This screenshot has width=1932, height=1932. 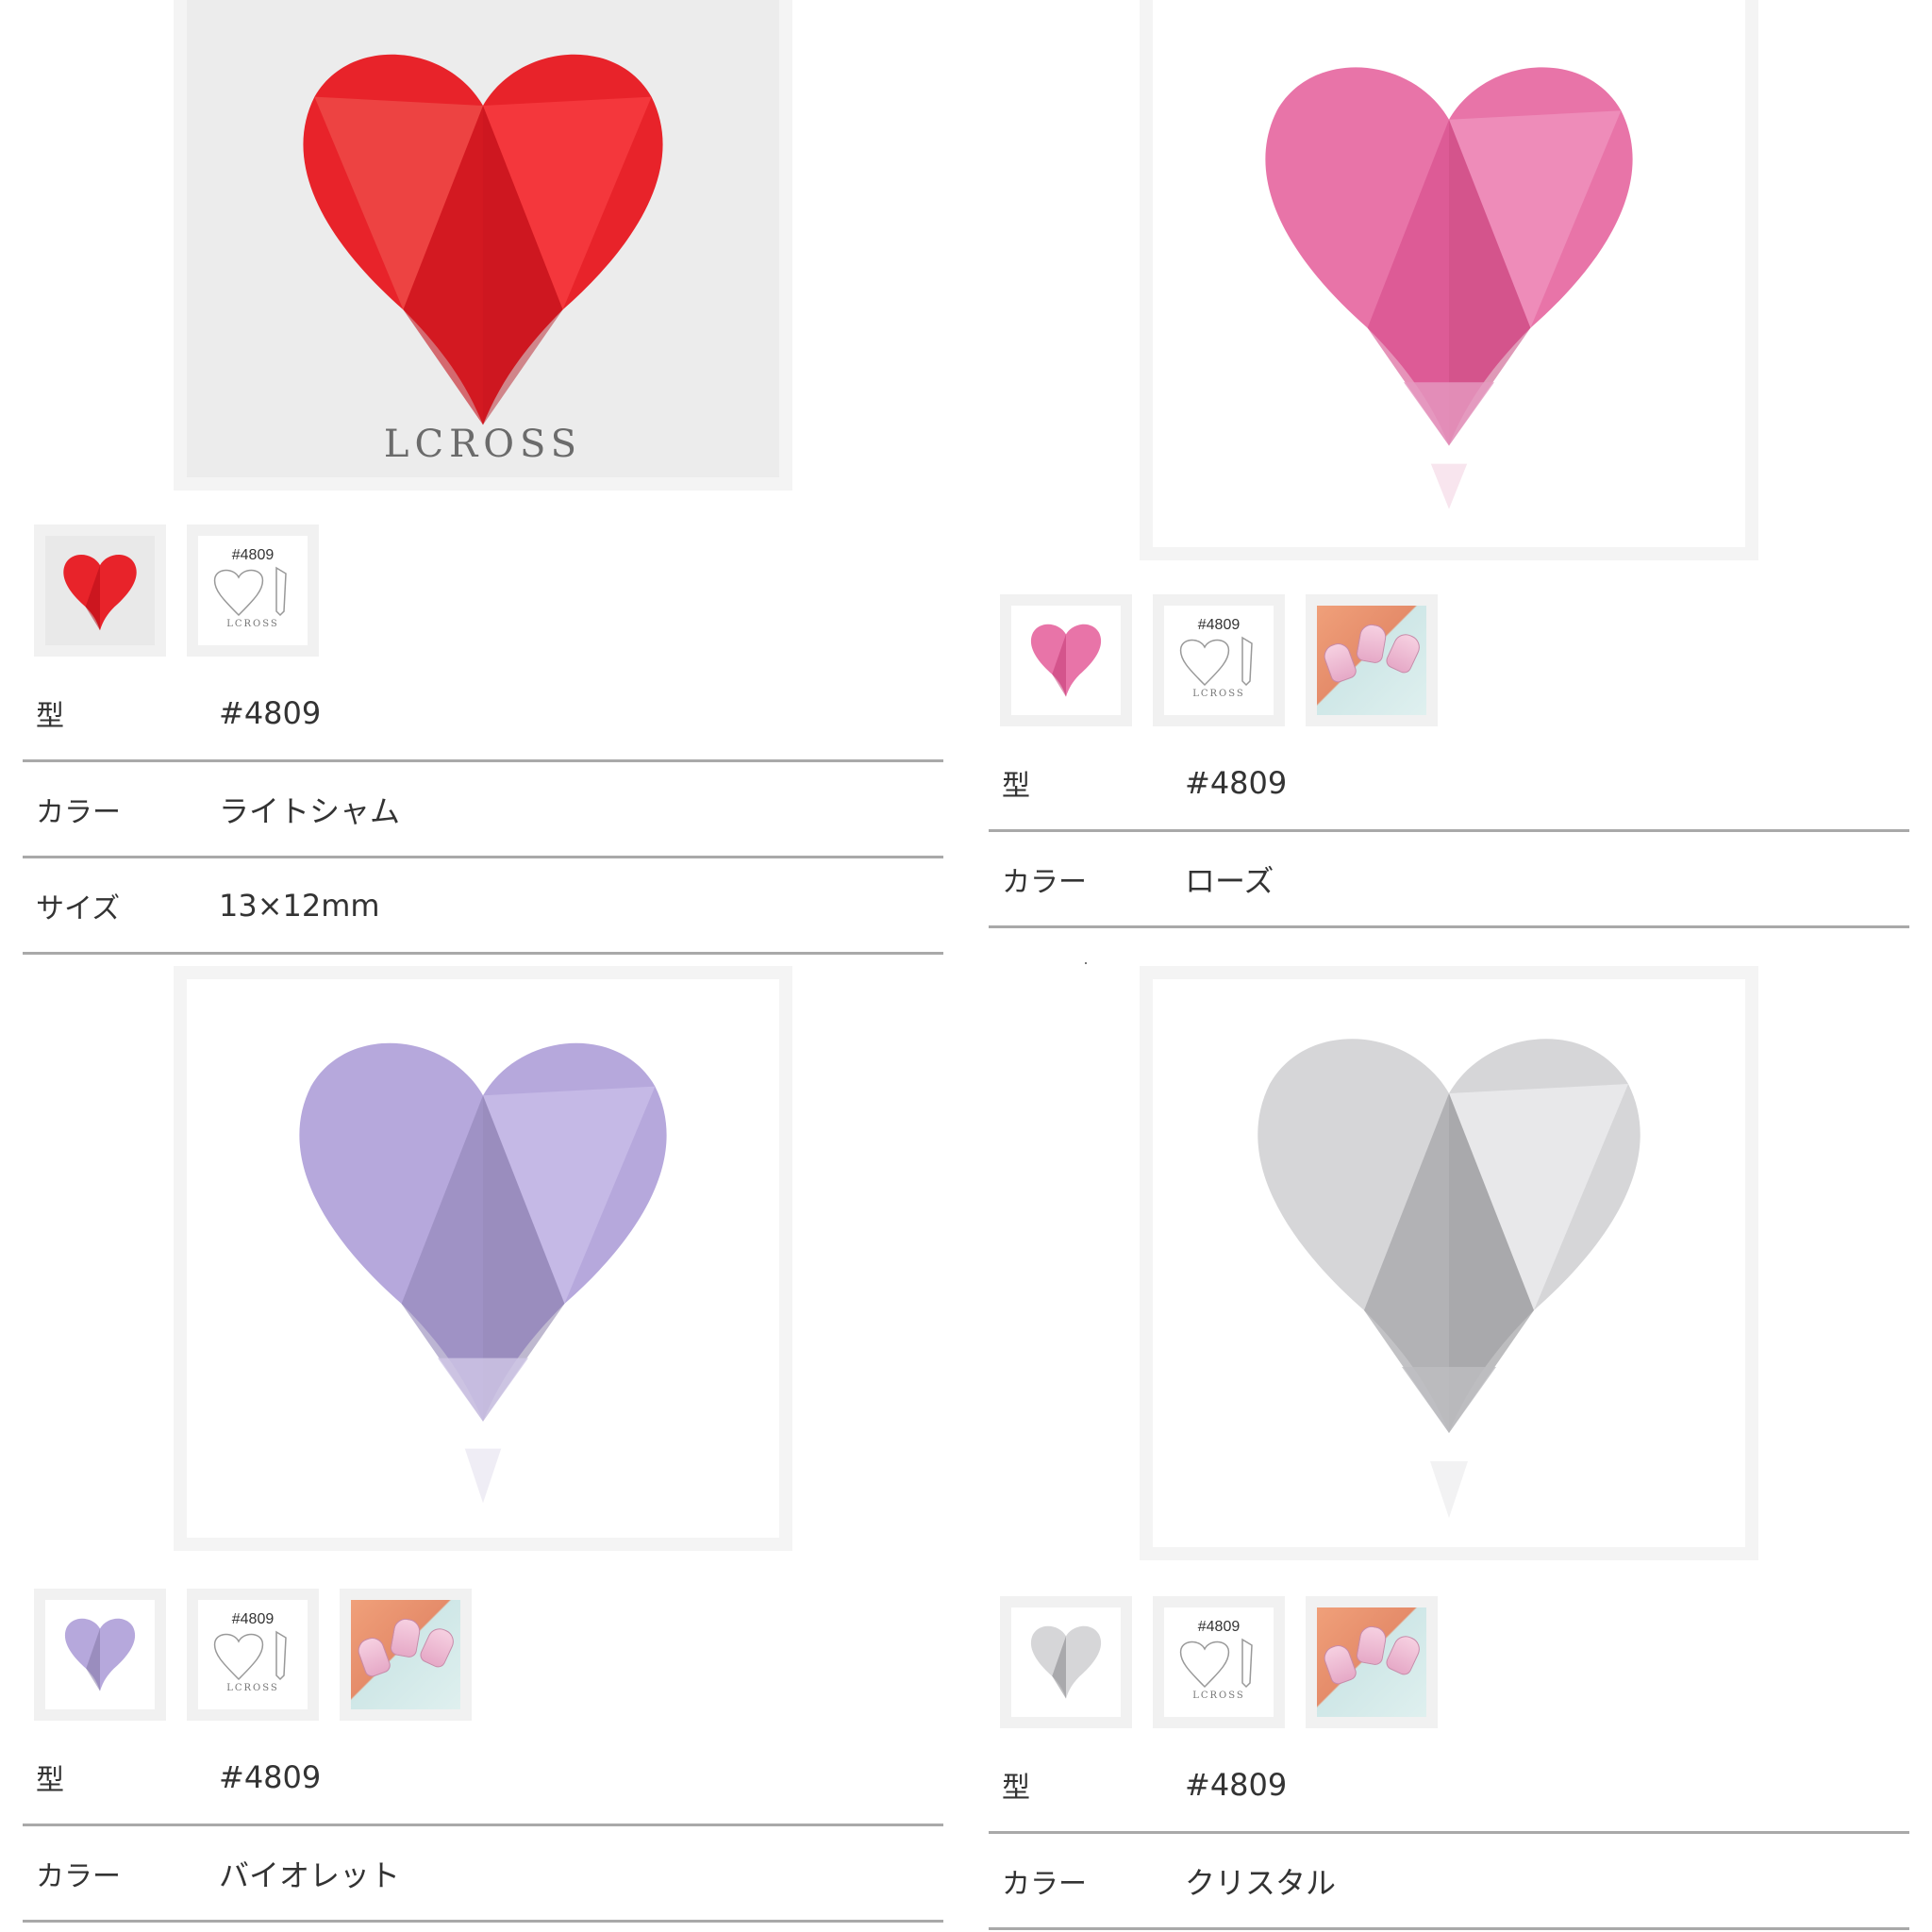 I want to click on product-image-red: LCROSS, so click(x=483, y=246).